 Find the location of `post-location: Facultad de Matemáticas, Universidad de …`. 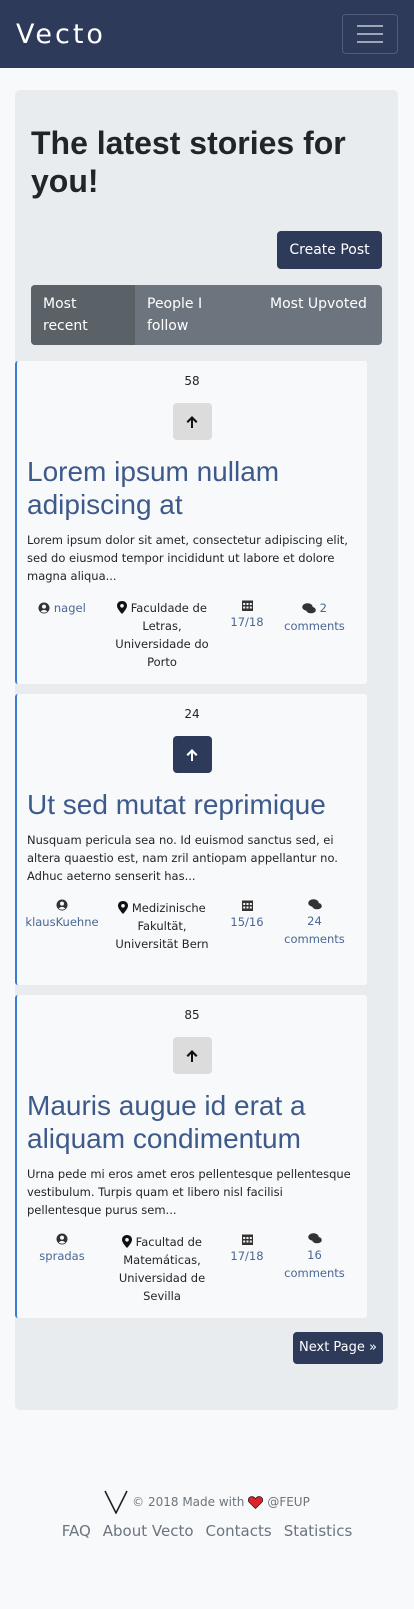

post-location: Facultad de Matemáticas, Universidad de … is located at coordinates (162, 1269).